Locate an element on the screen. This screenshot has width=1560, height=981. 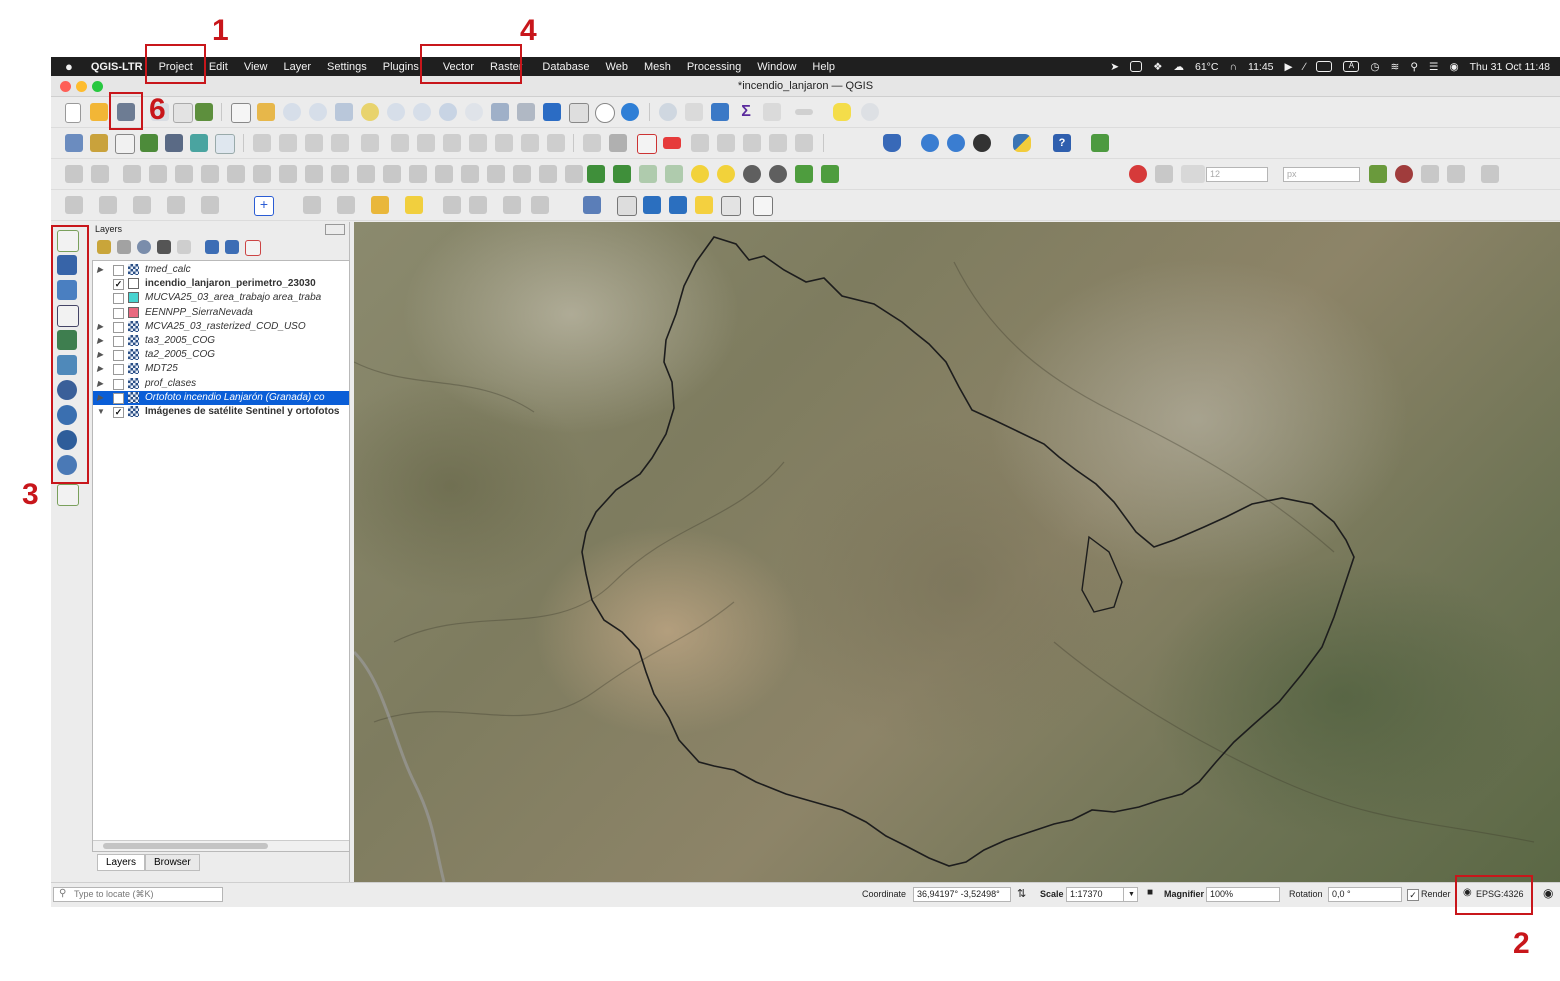
copy-features-icon is located at coordinates (478, 143).